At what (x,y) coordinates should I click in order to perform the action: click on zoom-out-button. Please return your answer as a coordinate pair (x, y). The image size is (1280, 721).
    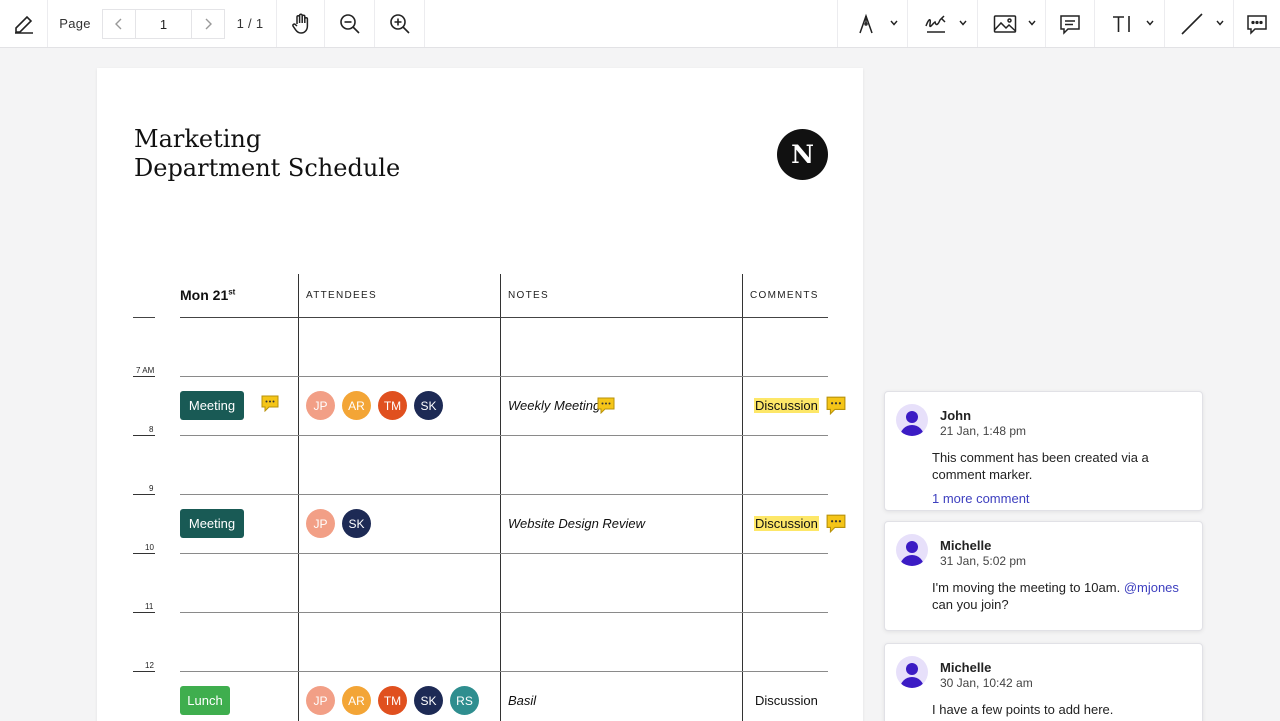
    Looking at the image, I should click on (349, 23).